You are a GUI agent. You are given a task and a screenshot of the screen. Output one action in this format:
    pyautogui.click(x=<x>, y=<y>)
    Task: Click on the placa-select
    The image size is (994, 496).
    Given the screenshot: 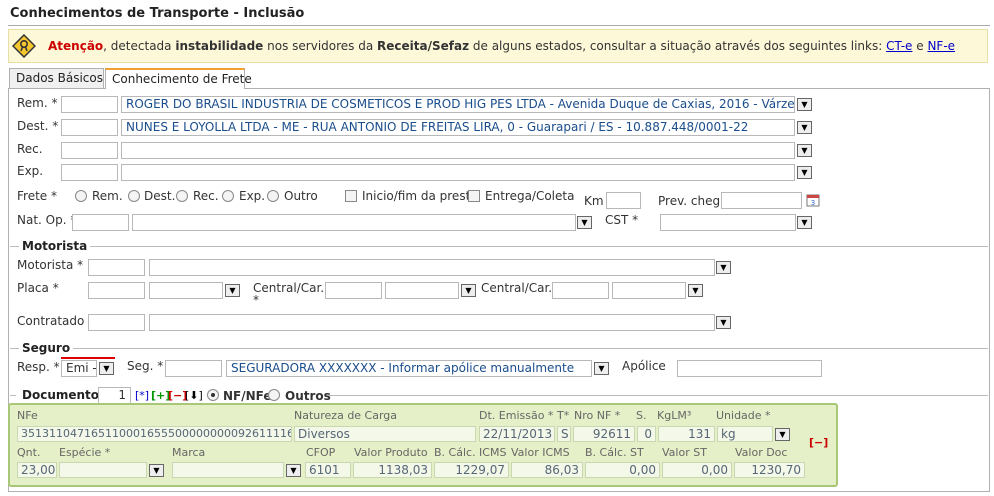 What is the action you would take?
    pyautogui.click(x=186, y=290)
    